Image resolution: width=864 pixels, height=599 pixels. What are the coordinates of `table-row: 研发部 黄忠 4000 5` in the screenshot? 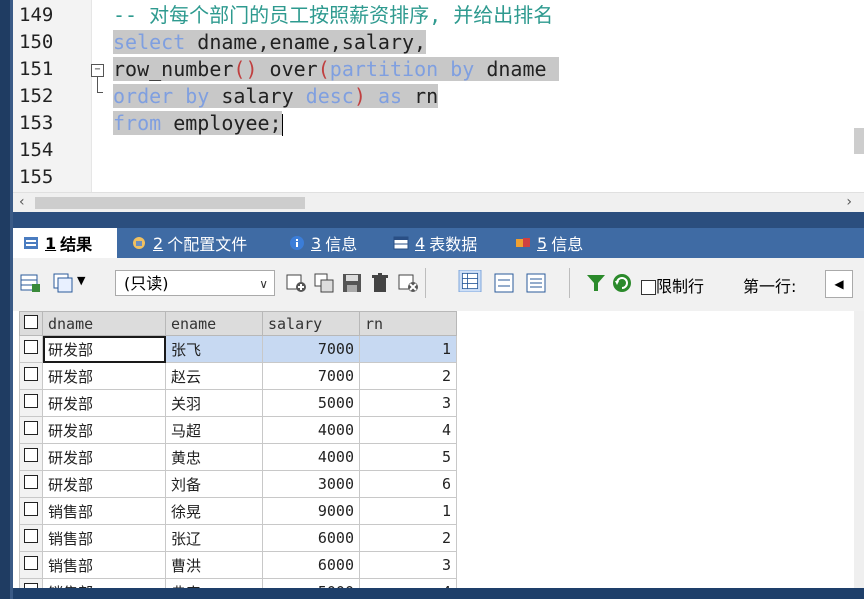 It's located at (238, 457).